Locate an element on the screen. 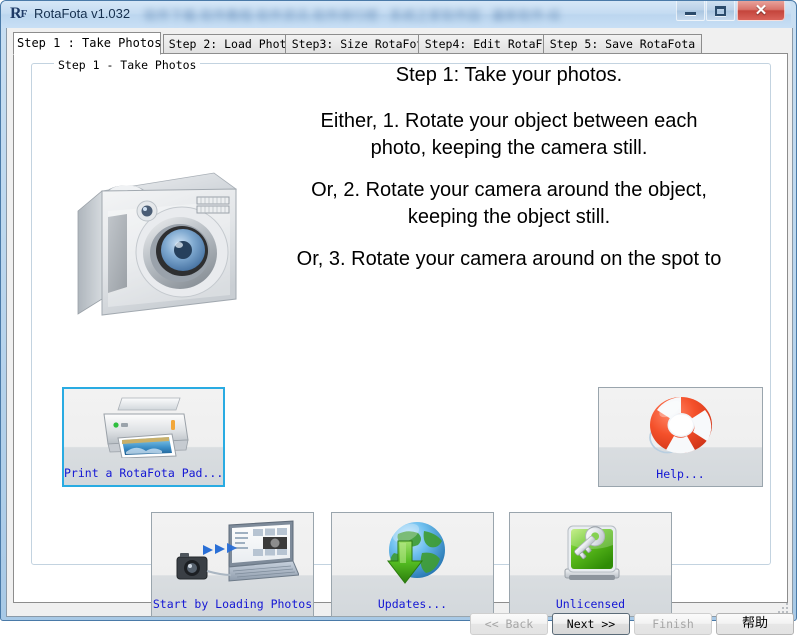 This screenshot has height=635, width=797. tab-step-5-save-rotafota: Step 5: Save RotaFota is located at coordinates (622, 44).